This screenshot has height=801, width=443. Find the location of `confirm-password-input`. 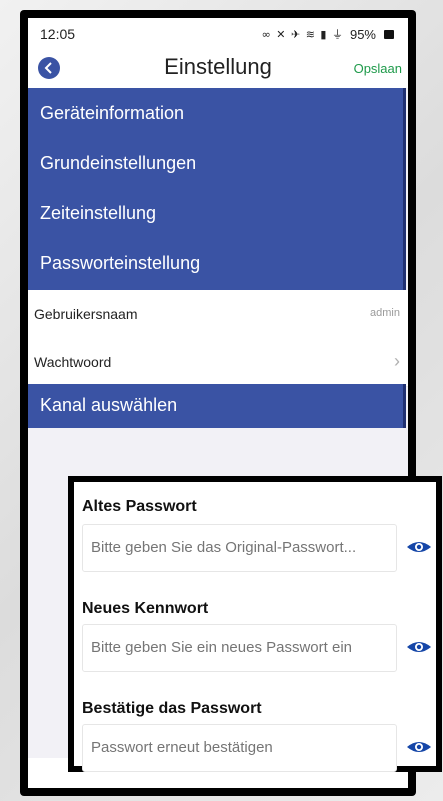

confirm-password-input is located at coordinates (241, 747).